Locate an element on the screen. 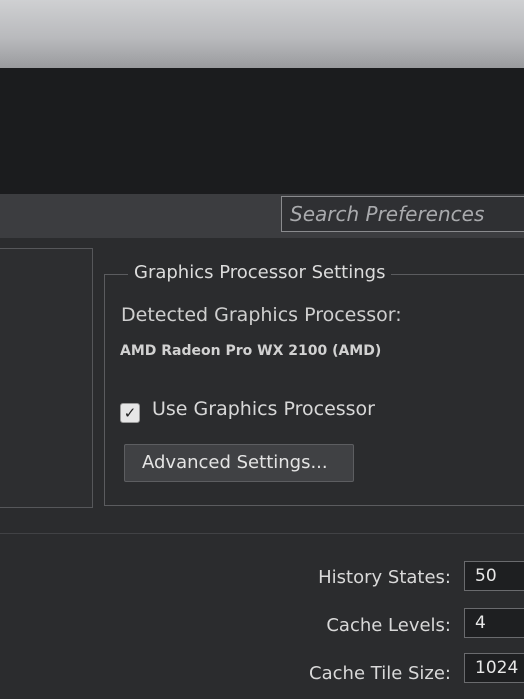 The width and height of the screenshot is (524, 699). cache-levels-label: Cache Levels: is located at coordinates (388, 625).